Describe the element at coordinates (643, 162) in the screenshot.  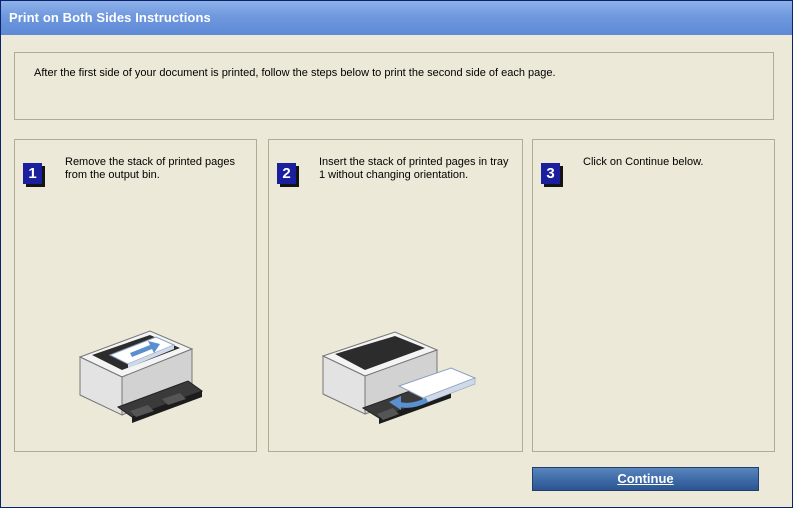
I see `step-3-text: Click on Continue below.` at that location.